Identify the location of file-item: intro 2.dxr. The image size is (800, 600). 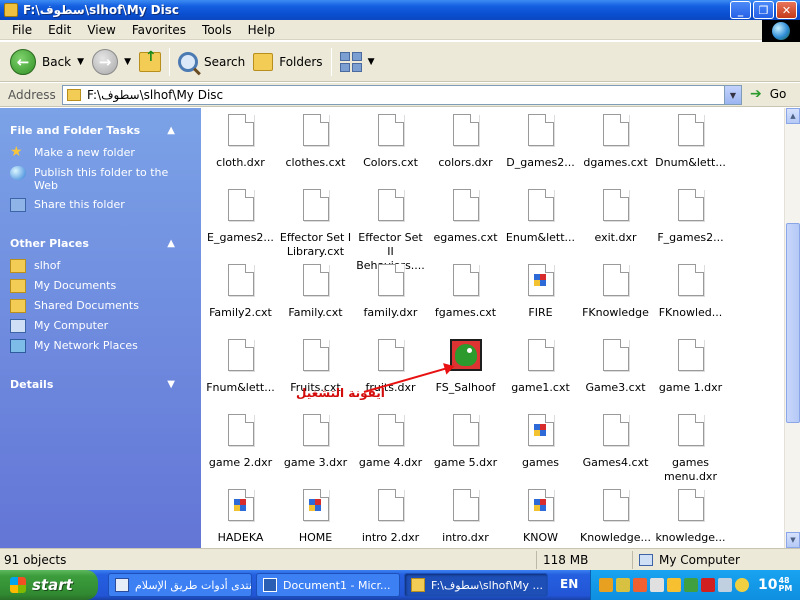
(390, 517).